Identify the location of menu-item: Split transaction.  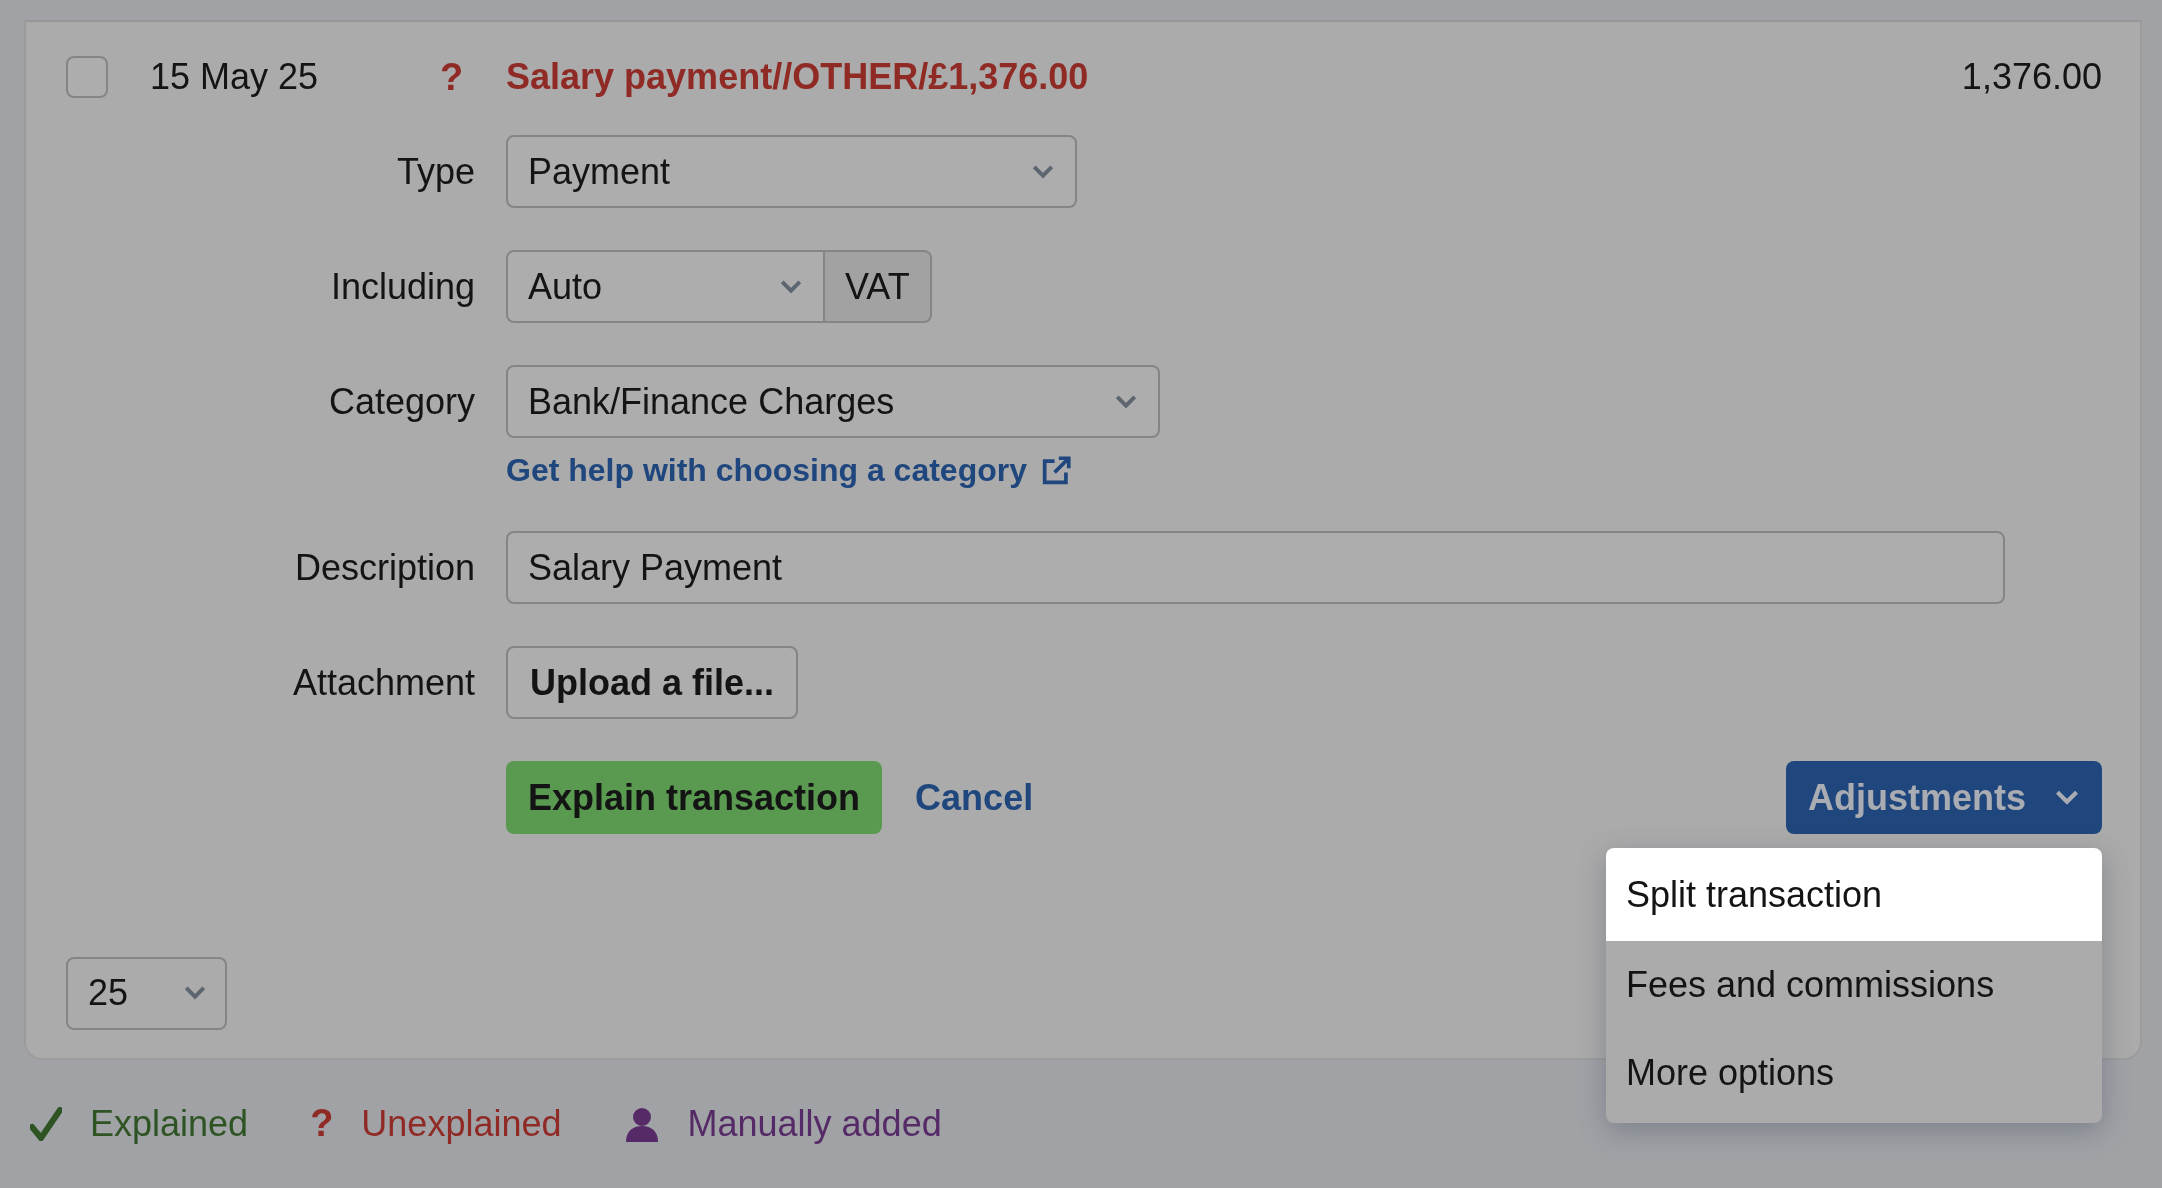
(1854, 894).